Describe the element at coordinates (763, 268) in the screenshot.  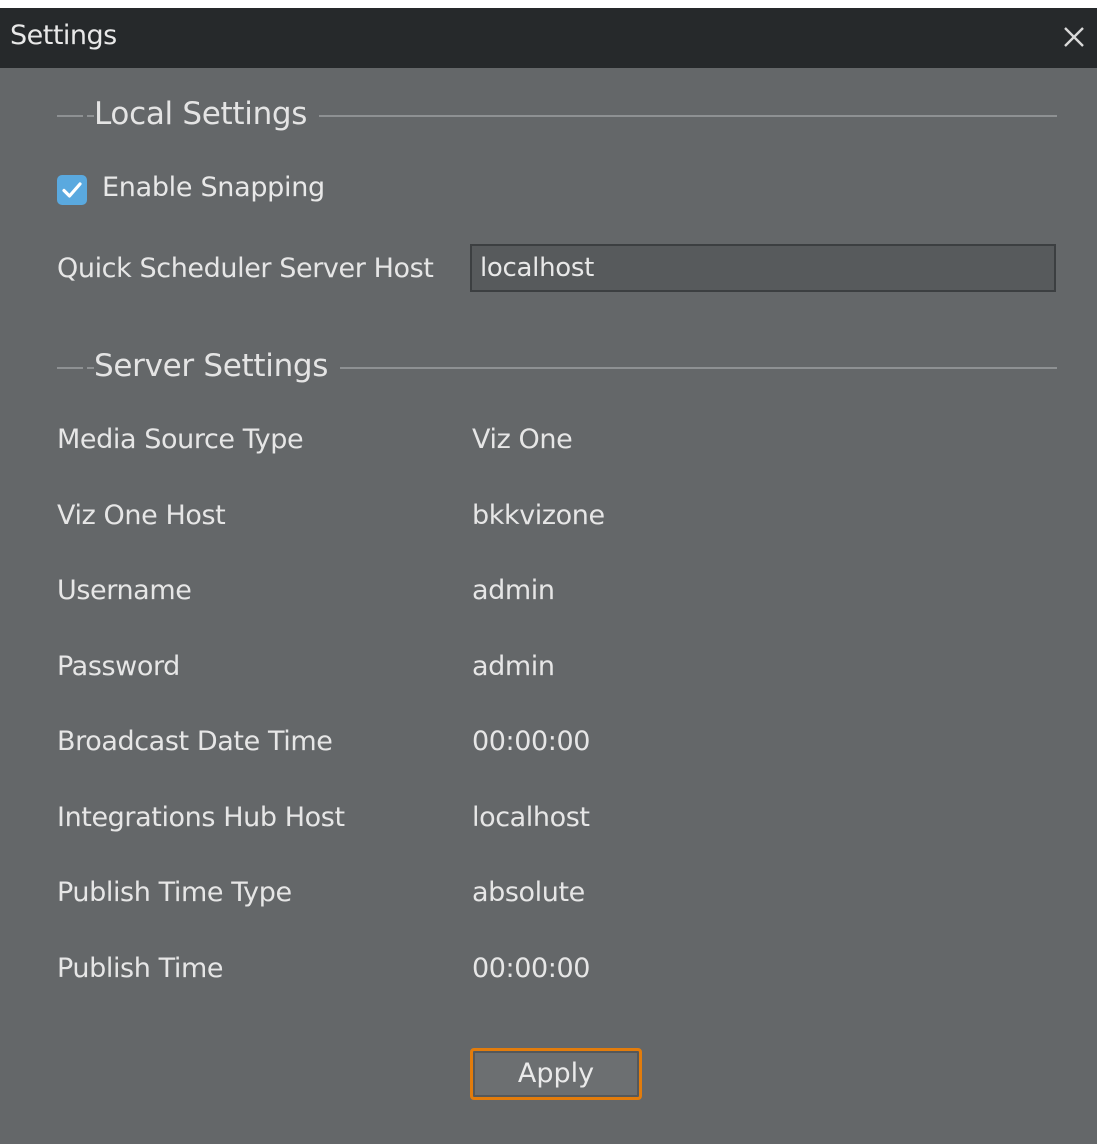
I see `quick-scheduler-server-host-input` at that location.